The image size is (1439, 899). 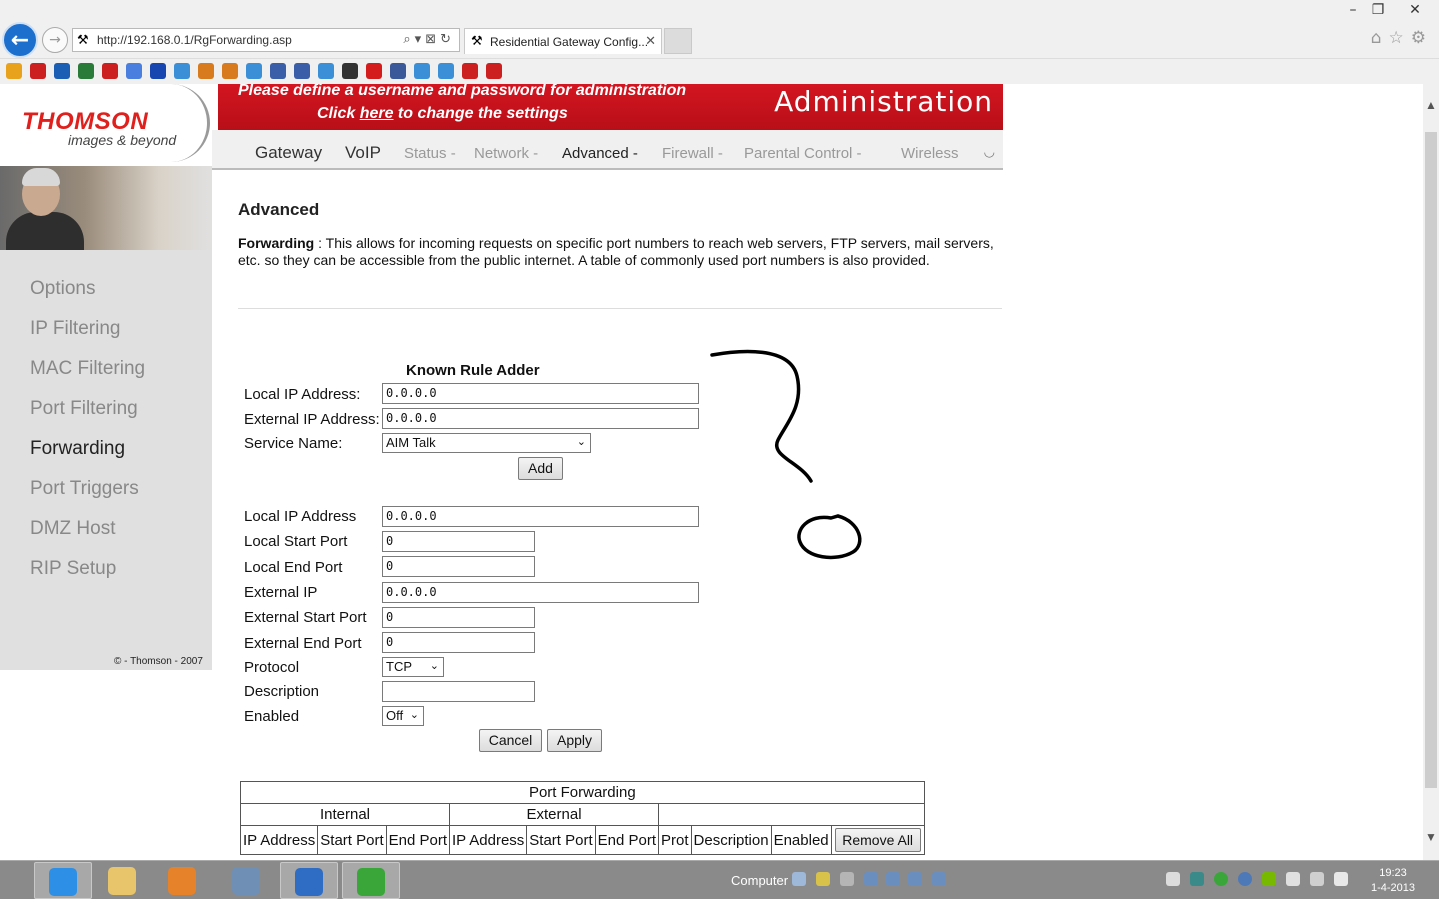 What do you see at coordinates (458, 566) in the screenshot?
I see `local-end-port-input: 0` at bounding box center [458, 566].